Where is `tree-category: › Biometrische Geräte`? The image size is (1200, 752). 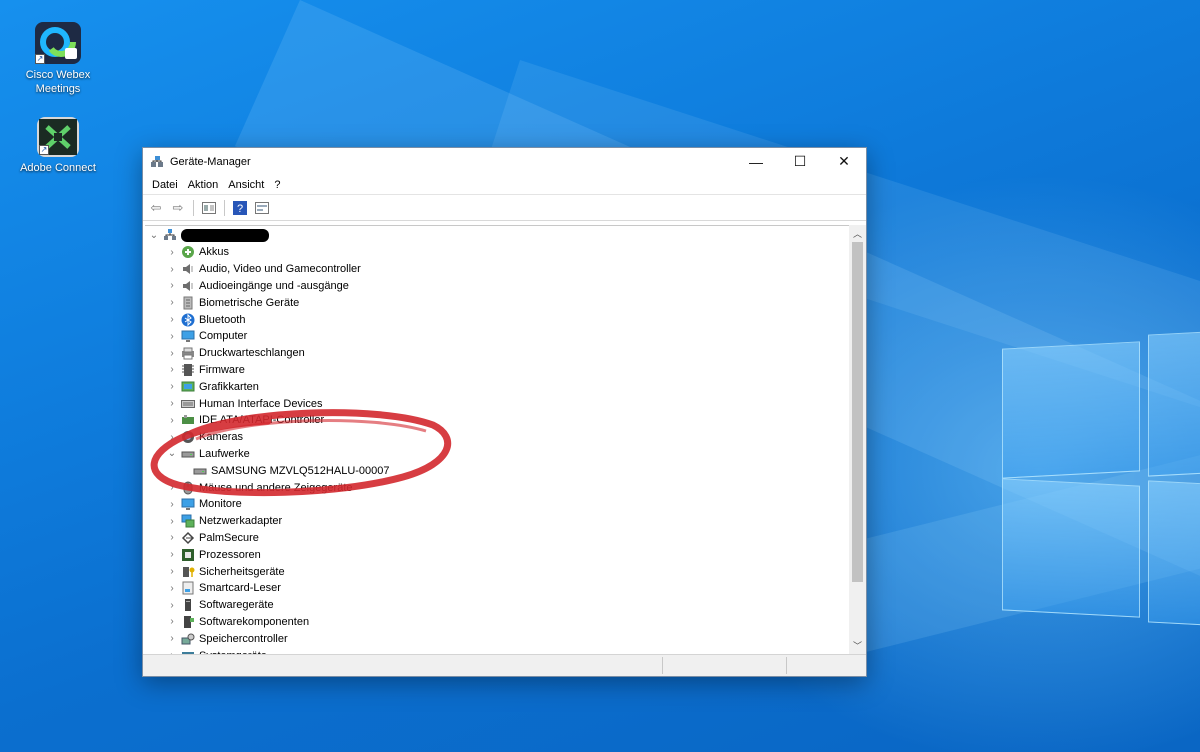 tree-category: › Biometrische Geräte is located at coordinates (232, 302).